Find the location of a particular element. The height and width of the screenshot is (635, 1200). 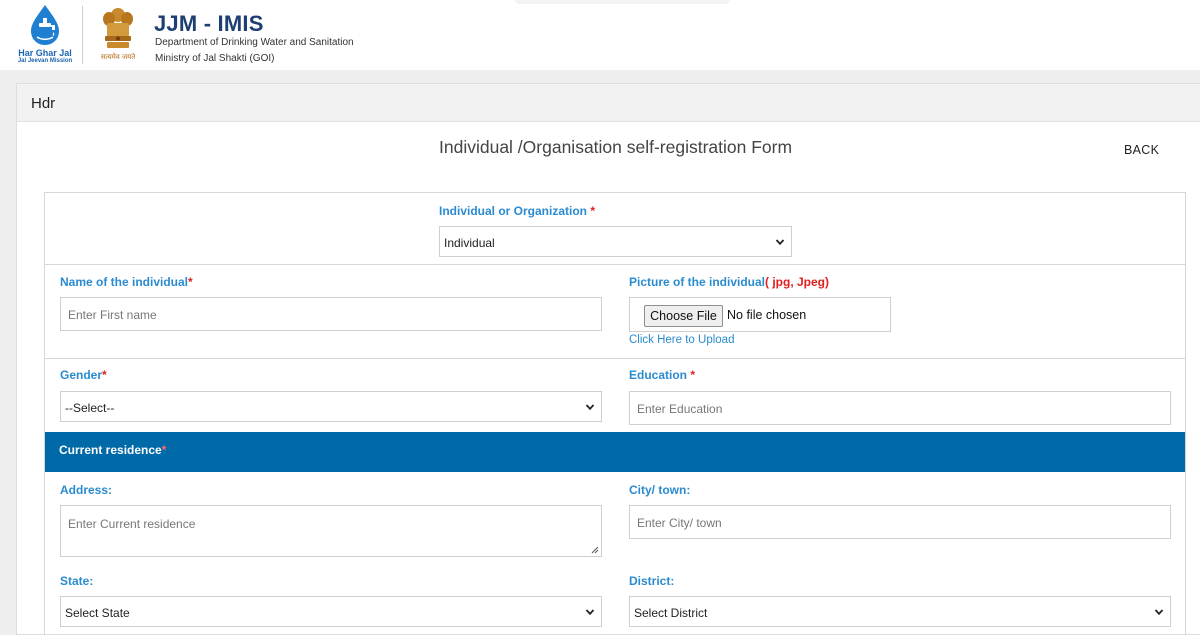

first-name-input: Enter First name is located at coordinates (331, 314).